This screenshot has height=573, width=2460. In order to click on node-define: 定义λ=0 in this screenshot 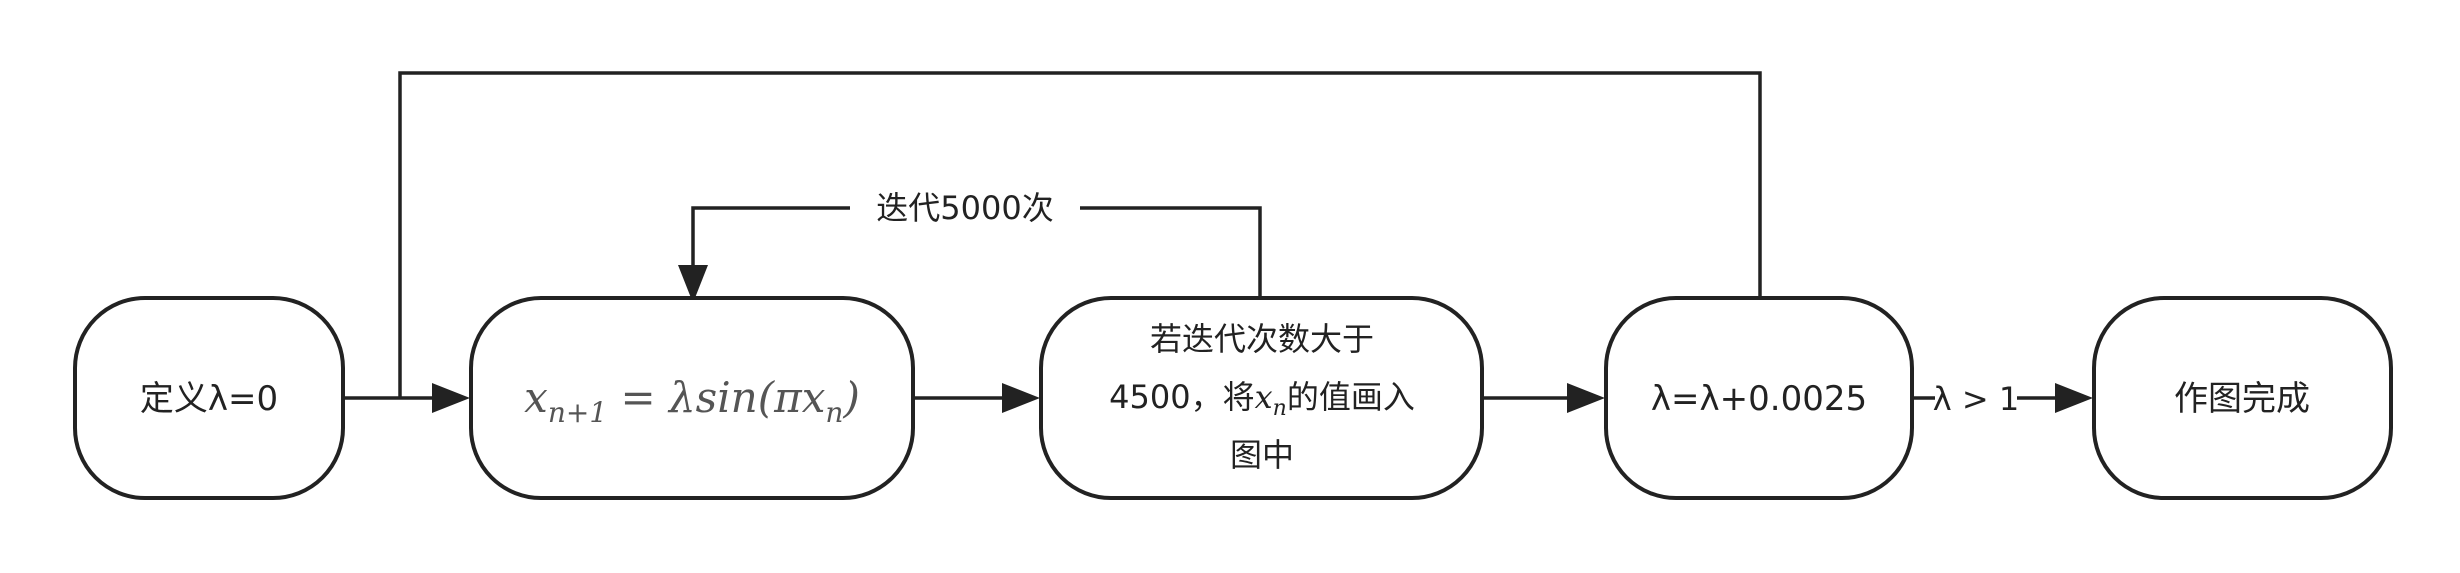, I will do `click(209, 398)`.